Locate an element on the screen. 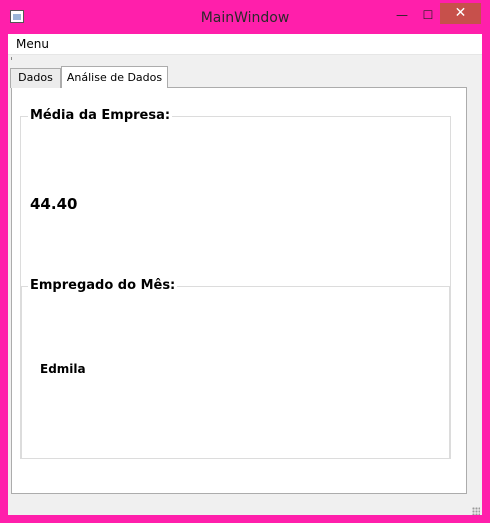  size-grip-icon is located at coordinates (476, 511).